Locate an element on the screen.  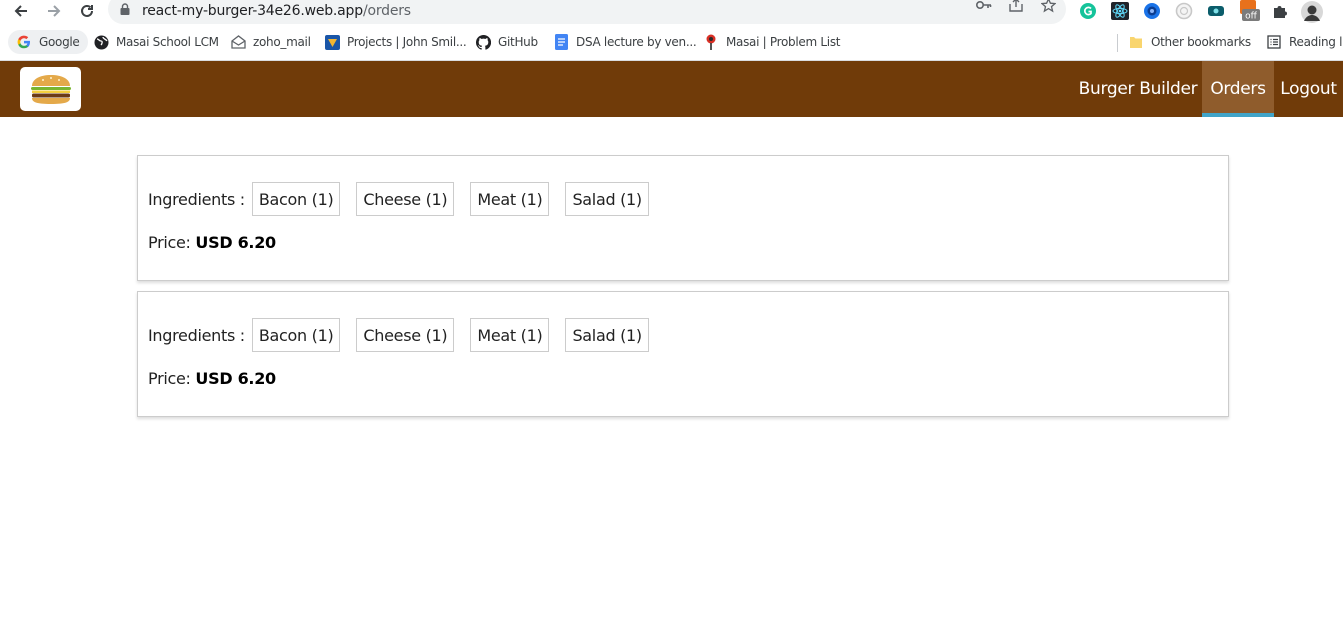
mail-icon is located at coordinates (238, 42).